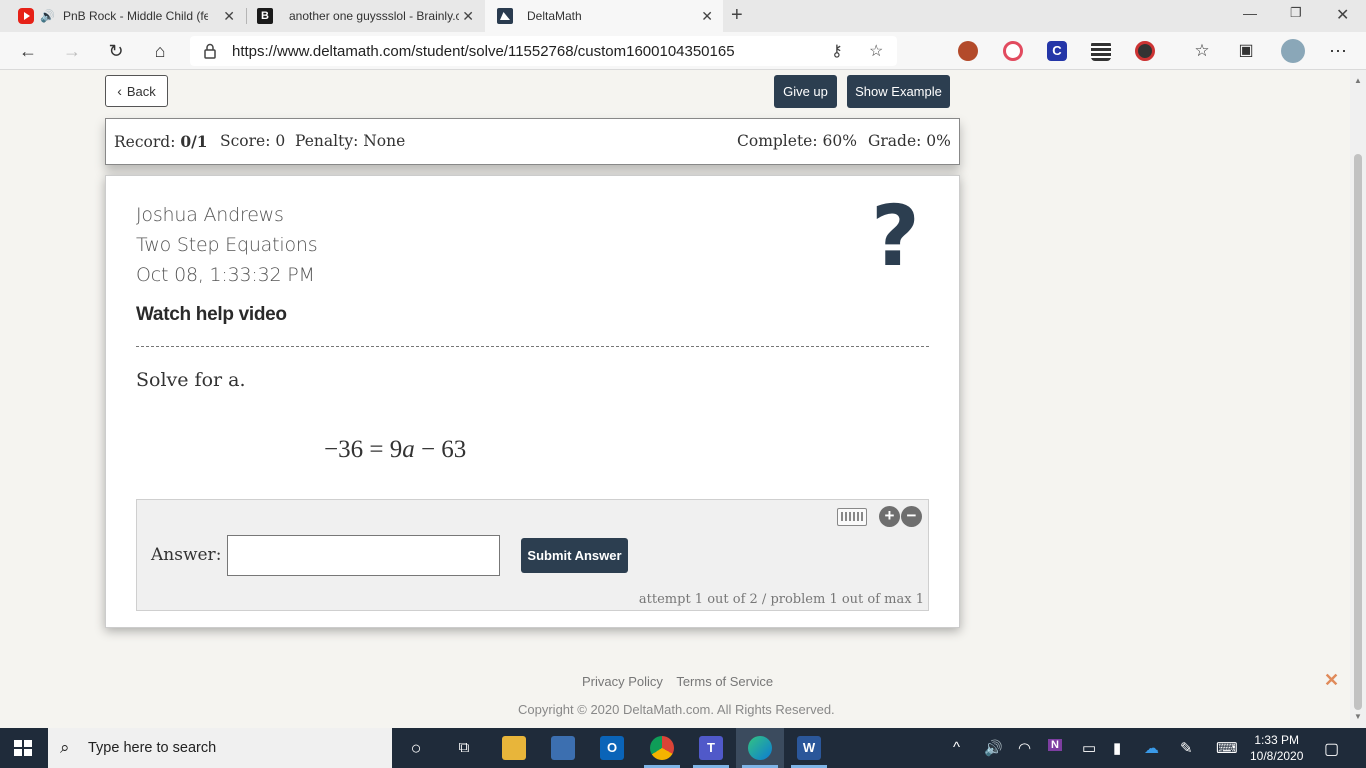  Describe the element at coordinates (161, 141) in the screenshot. I see `record-stat: Record: 0/1` at that location.